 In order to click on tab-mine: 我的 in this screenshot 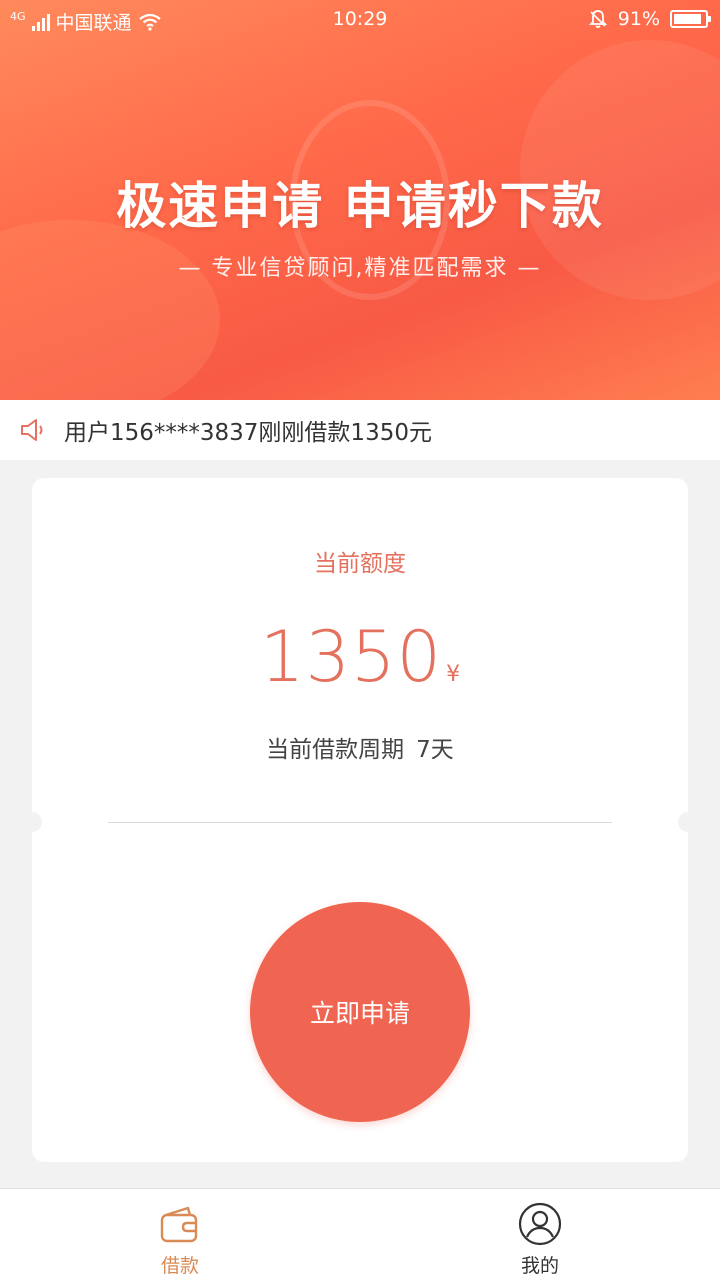, I will do `click(540, 1234)`.